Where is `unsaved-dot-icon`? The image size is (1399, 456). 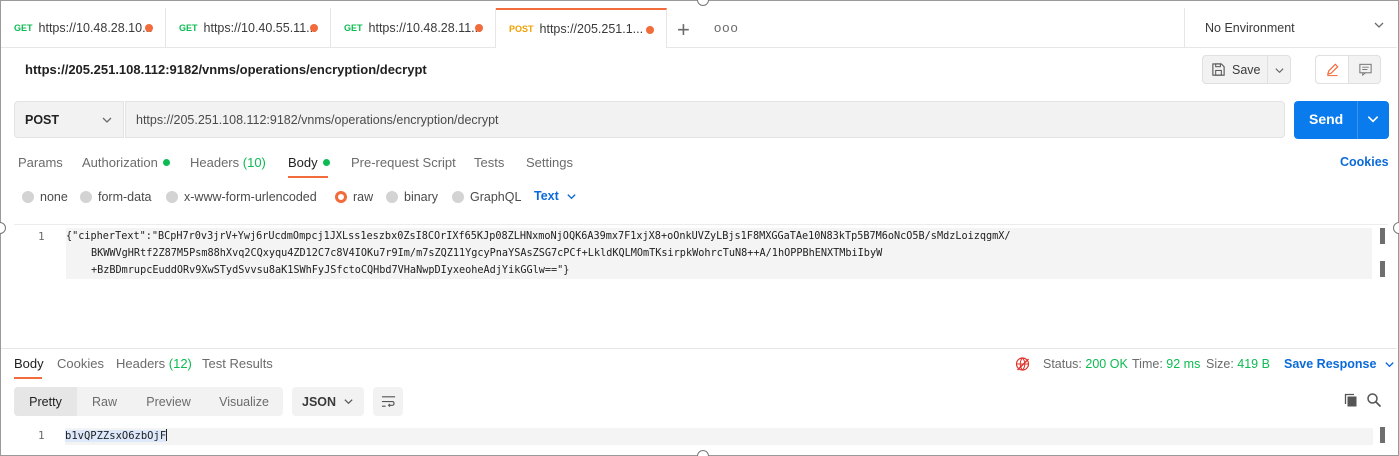
unsaved-dot-icon is located at coordinates (650, 30).